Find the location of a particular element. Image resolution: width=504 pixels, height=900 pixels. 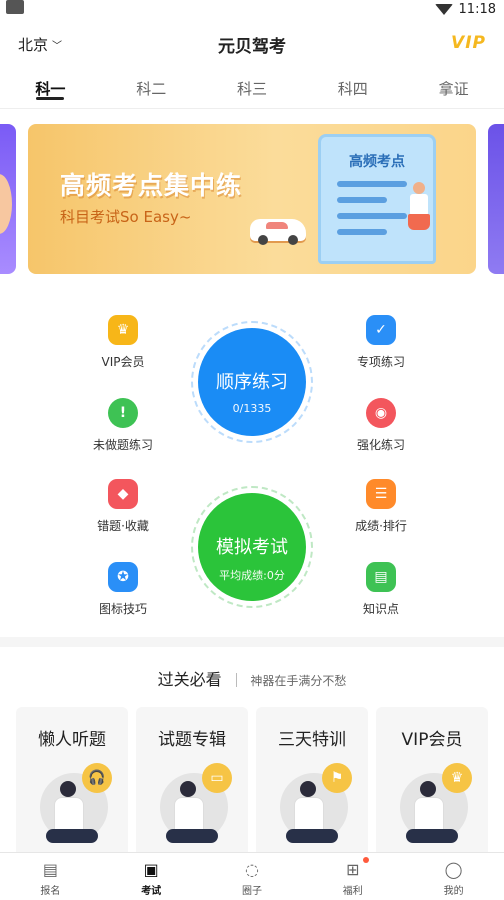

card-title: 试题专辑 is located at coordinates (192, 740).